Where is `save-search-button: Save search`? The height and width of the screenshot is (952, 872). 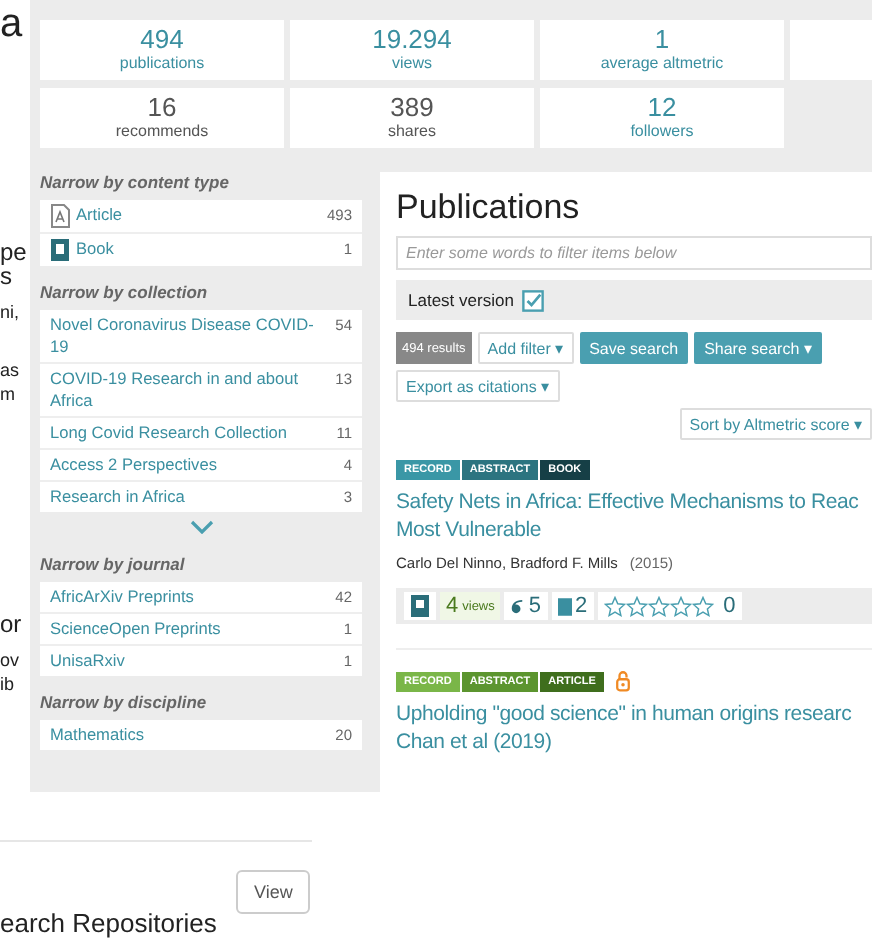
save-search-button: Save search is located at coordinates (634, 348).